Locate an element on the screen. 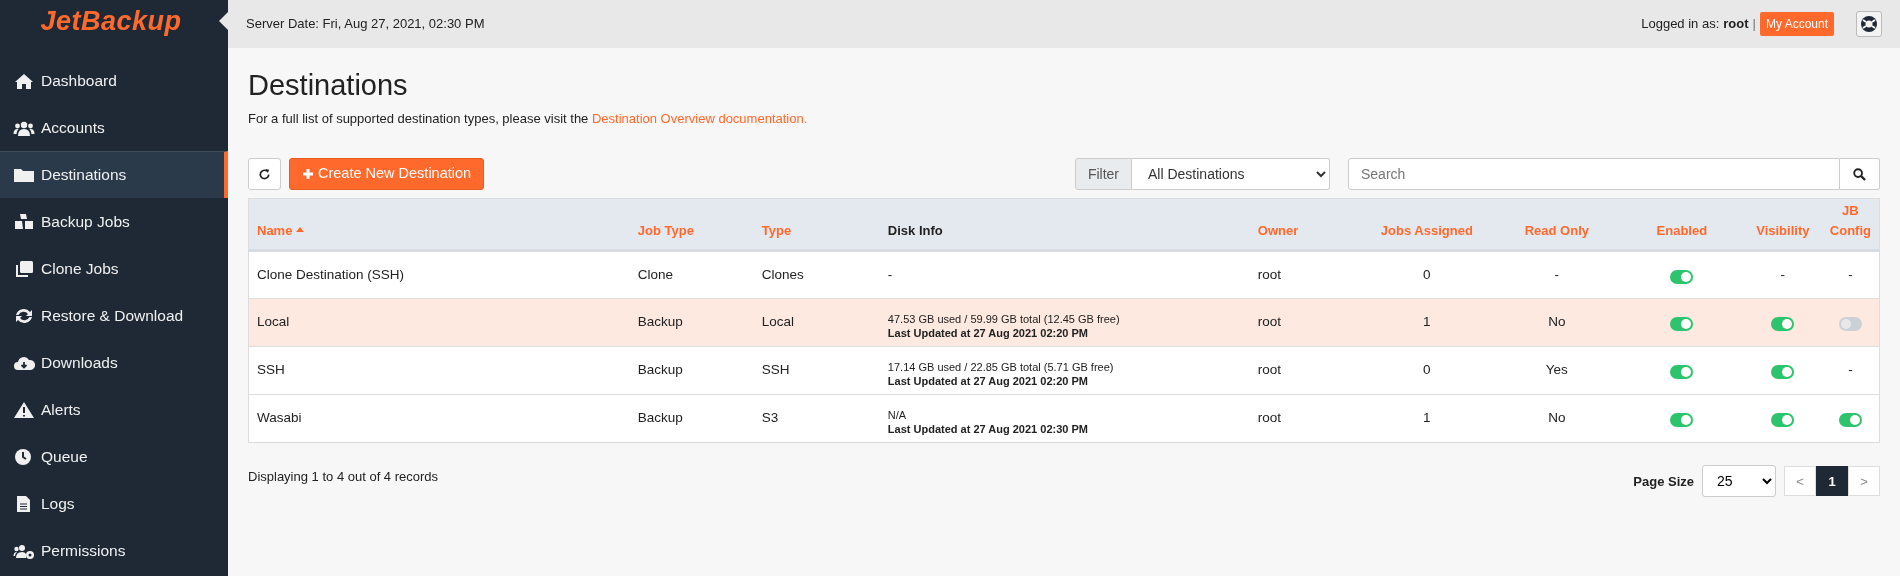 The width and height of the screenshot is (1900, 576). copy-icon is located at coordinates (24, 268).